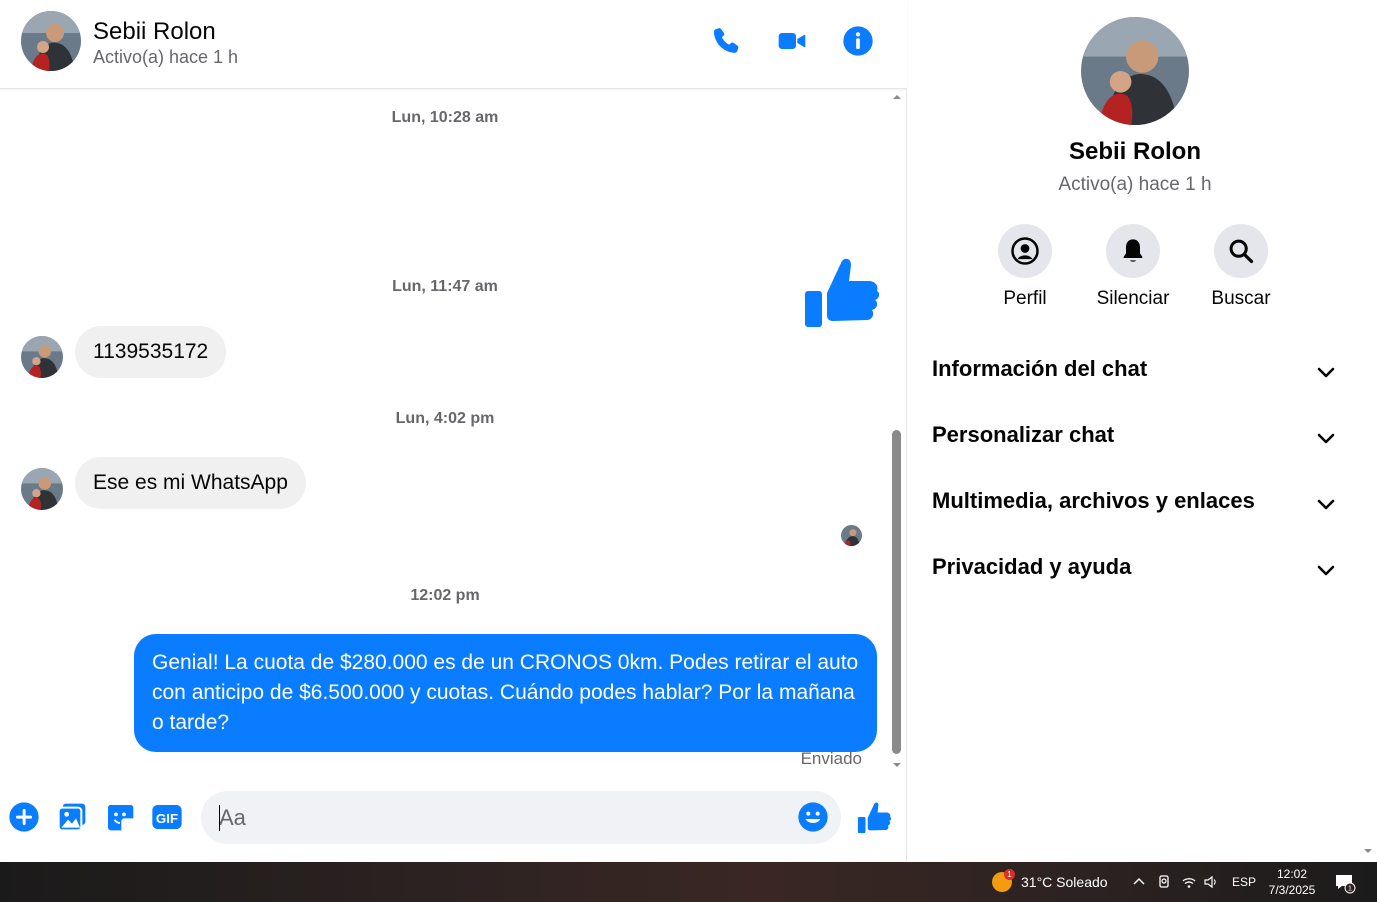  I want to click on section-title: Personalizar chat, so click(1023, 434).